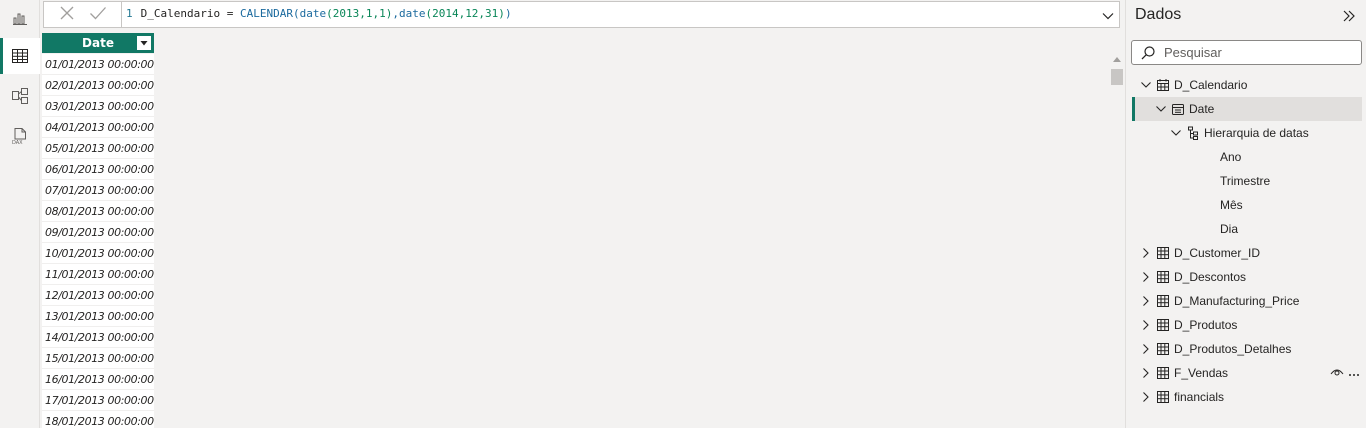 The width and height of the screenshot is (1366, 428). Describe the element at coordinates (1193, 133) in the screenshot. I see `hierarchy-icon` at that location.